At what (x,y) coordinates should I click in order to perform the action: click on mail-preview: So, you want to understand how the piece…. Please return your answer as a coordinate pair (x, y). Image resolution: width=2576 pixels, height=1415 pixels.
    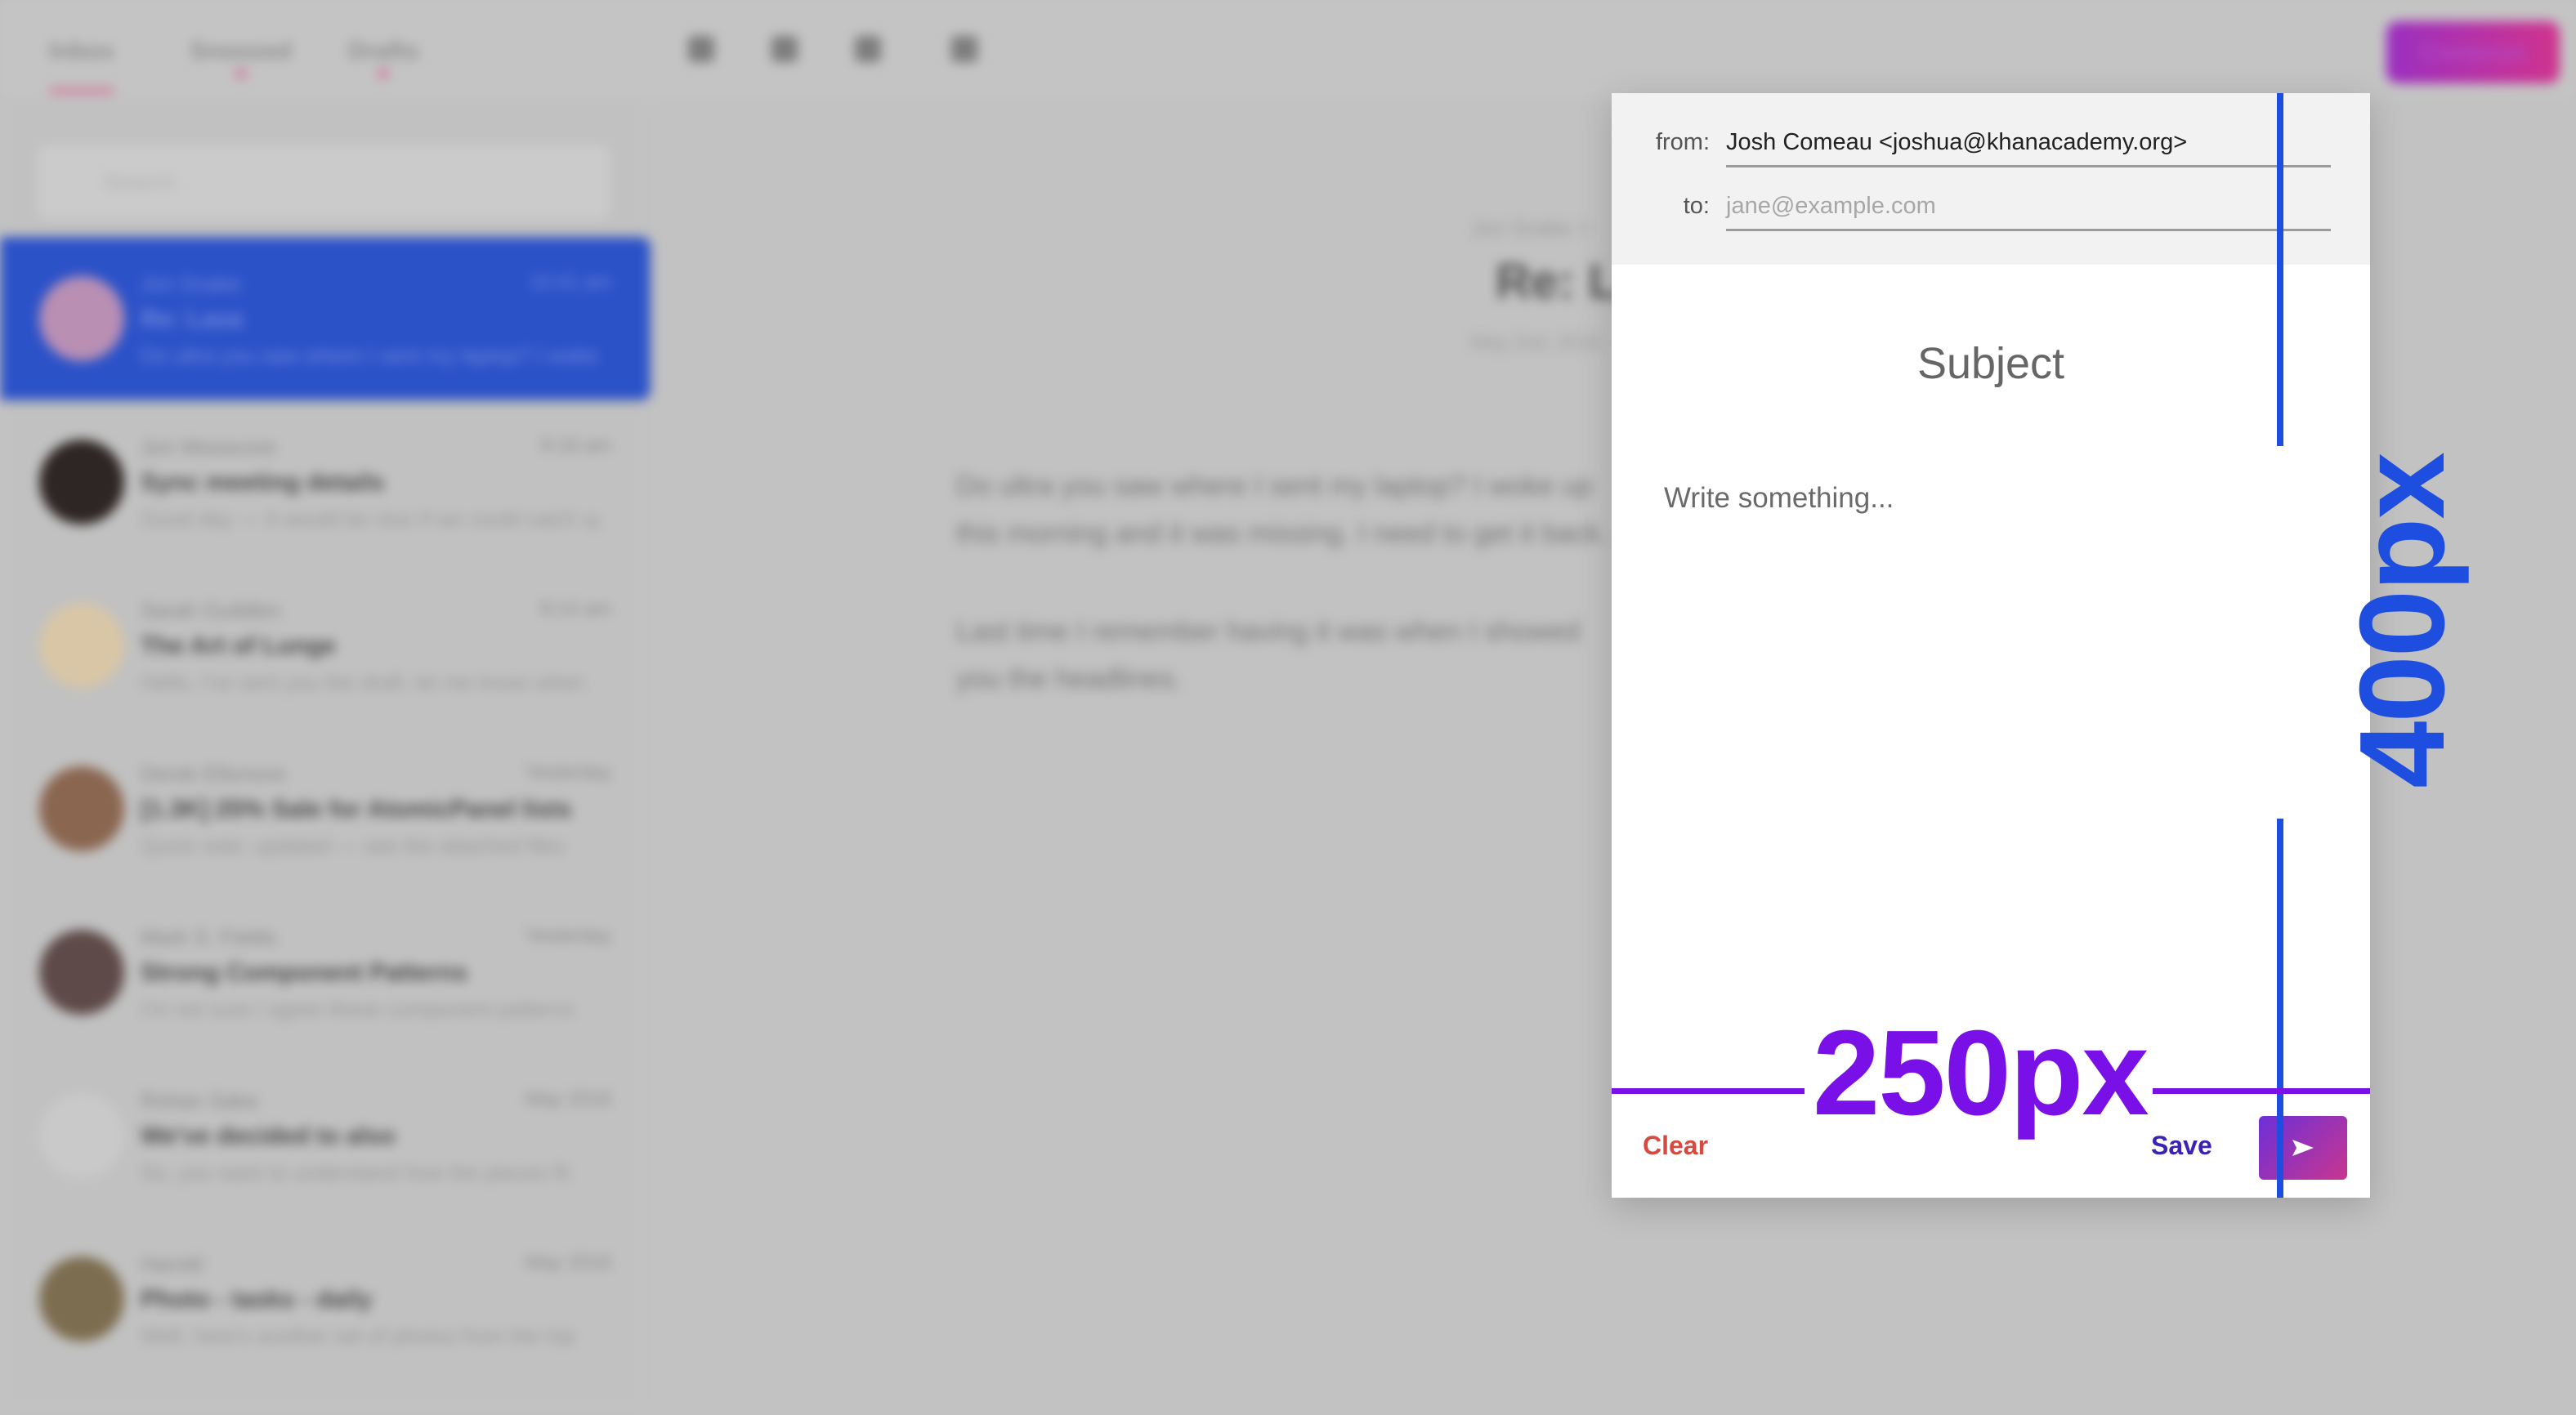
    Looking at the image, I should click on (355, 1172).